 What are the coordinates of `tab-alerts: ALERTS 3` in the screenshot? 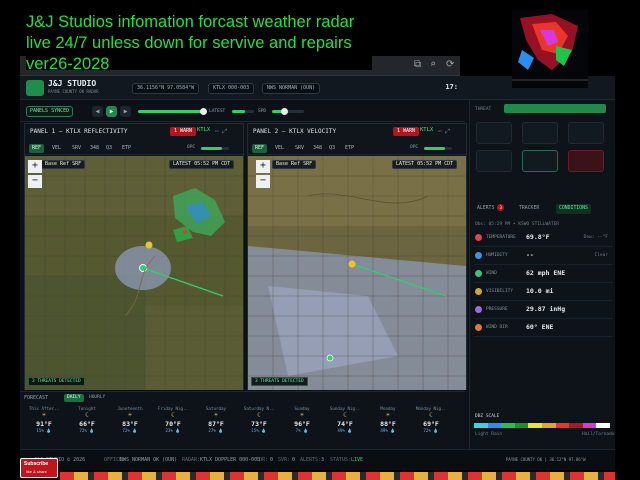 It's located at (490, 209).